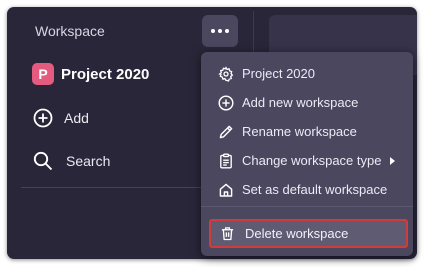 The height and width of the screenshot is (267, 428). Describe the element at coordinates (393, 160) in the screenshot. I see `submenu-arrow-icon` at that location.